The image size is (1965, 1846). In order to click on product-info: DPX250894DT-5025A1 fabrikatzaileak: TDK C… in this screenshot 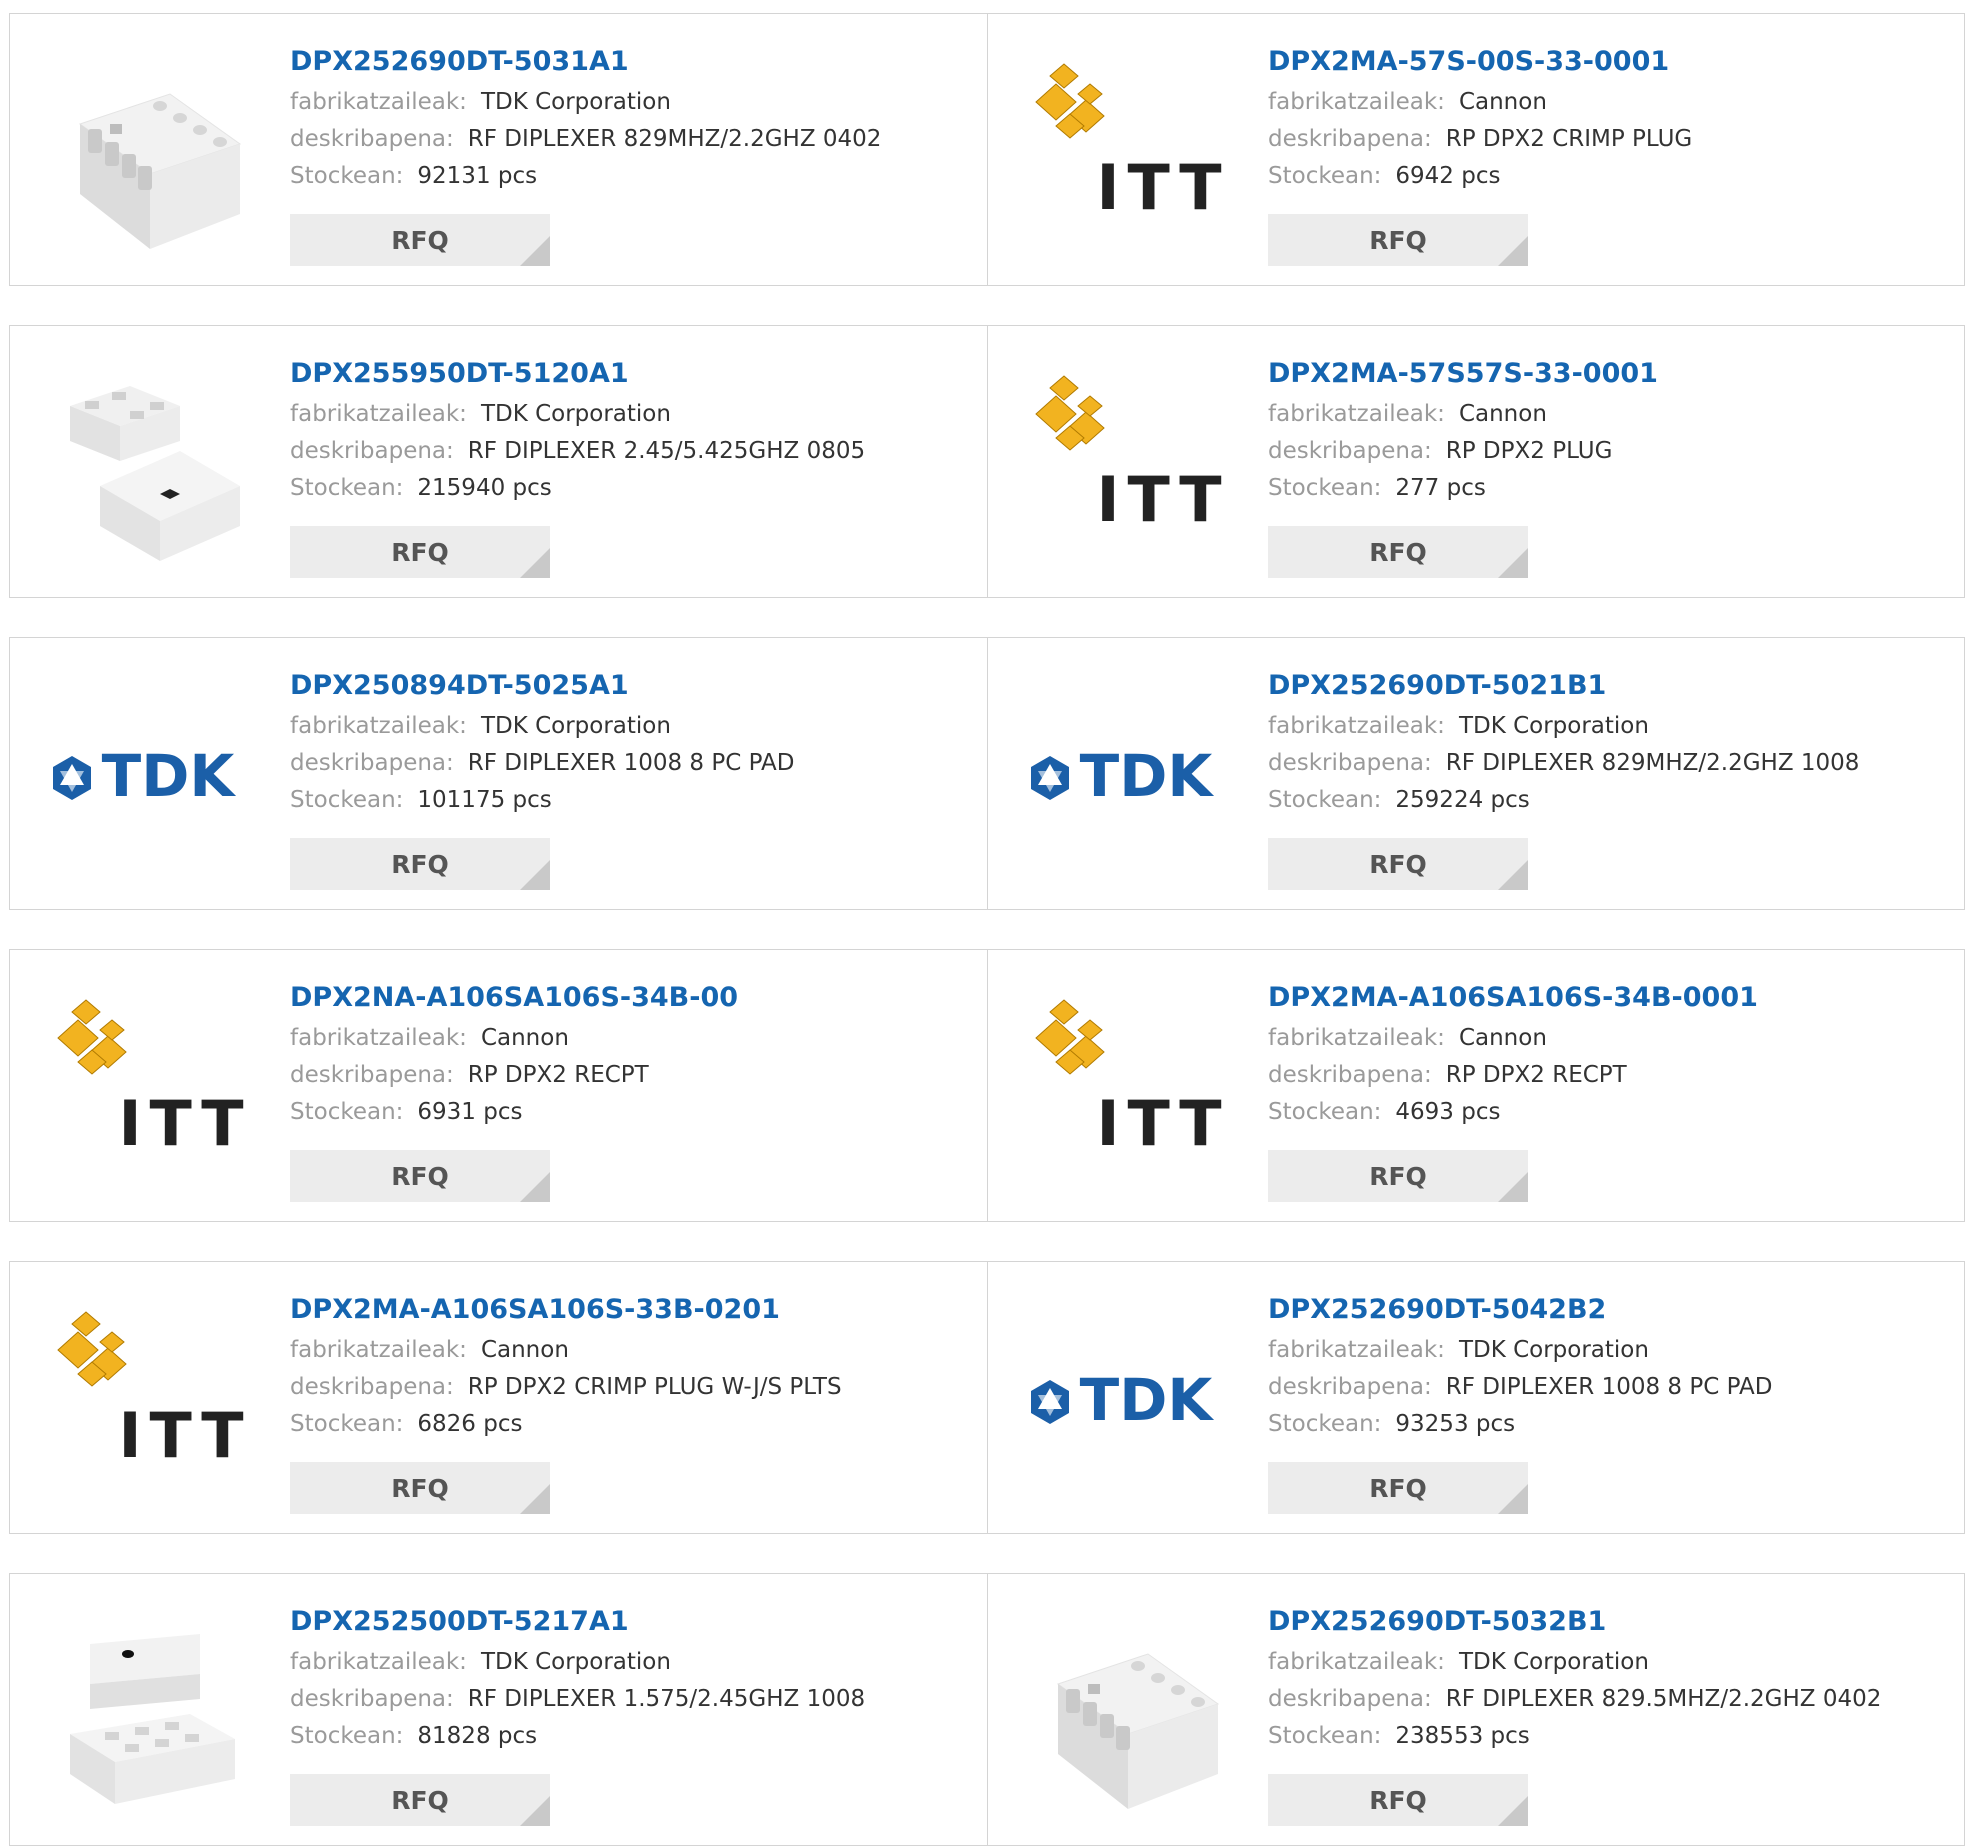, I will do `click(542, 743)`.